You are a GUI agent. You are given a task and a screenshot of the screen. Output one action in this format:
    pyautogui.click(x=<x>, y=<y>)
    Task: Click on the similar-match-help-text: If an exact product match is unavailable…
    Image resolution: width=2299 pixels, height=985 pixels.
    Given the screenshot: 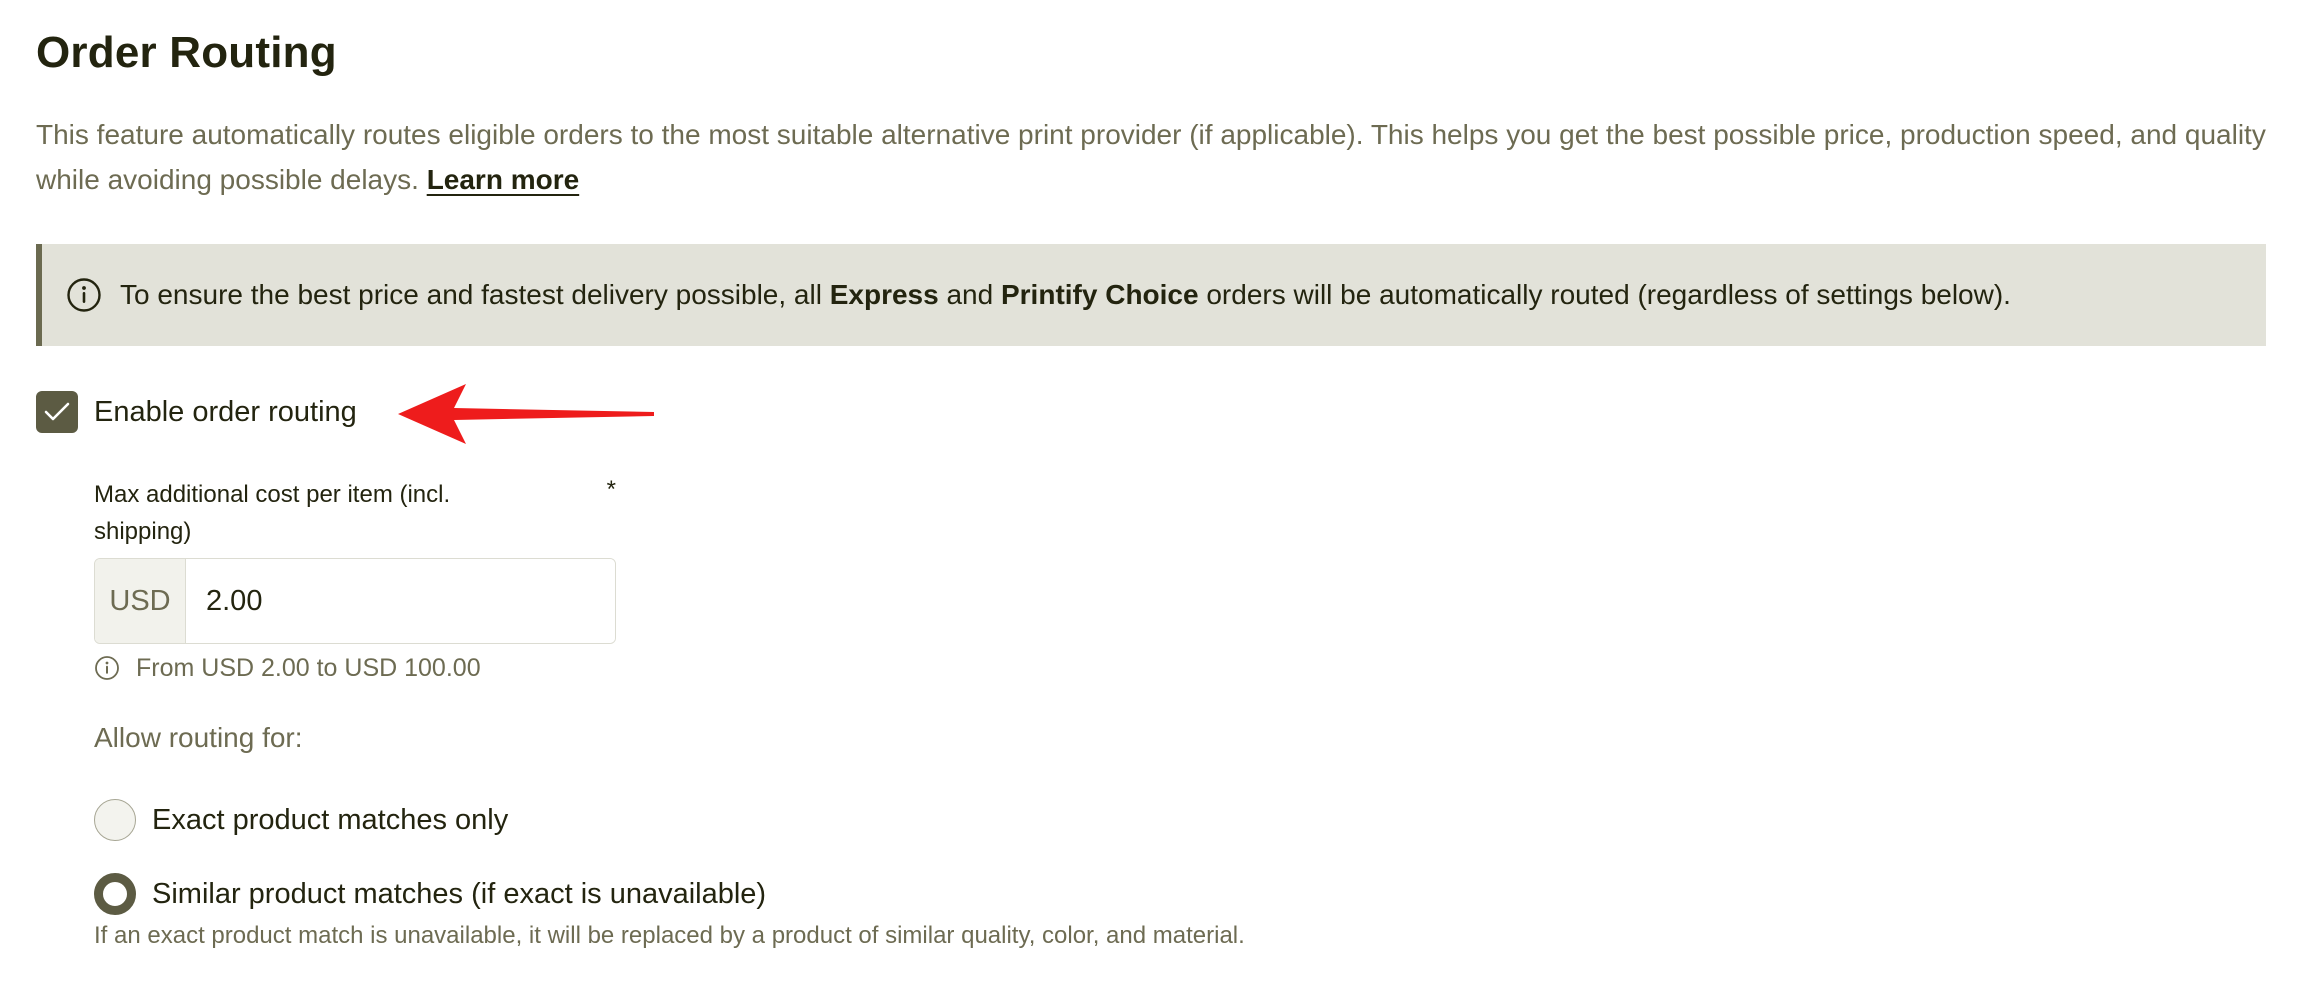 What is the action you would take?
    pyautogui.click(x=669, y=935)
    